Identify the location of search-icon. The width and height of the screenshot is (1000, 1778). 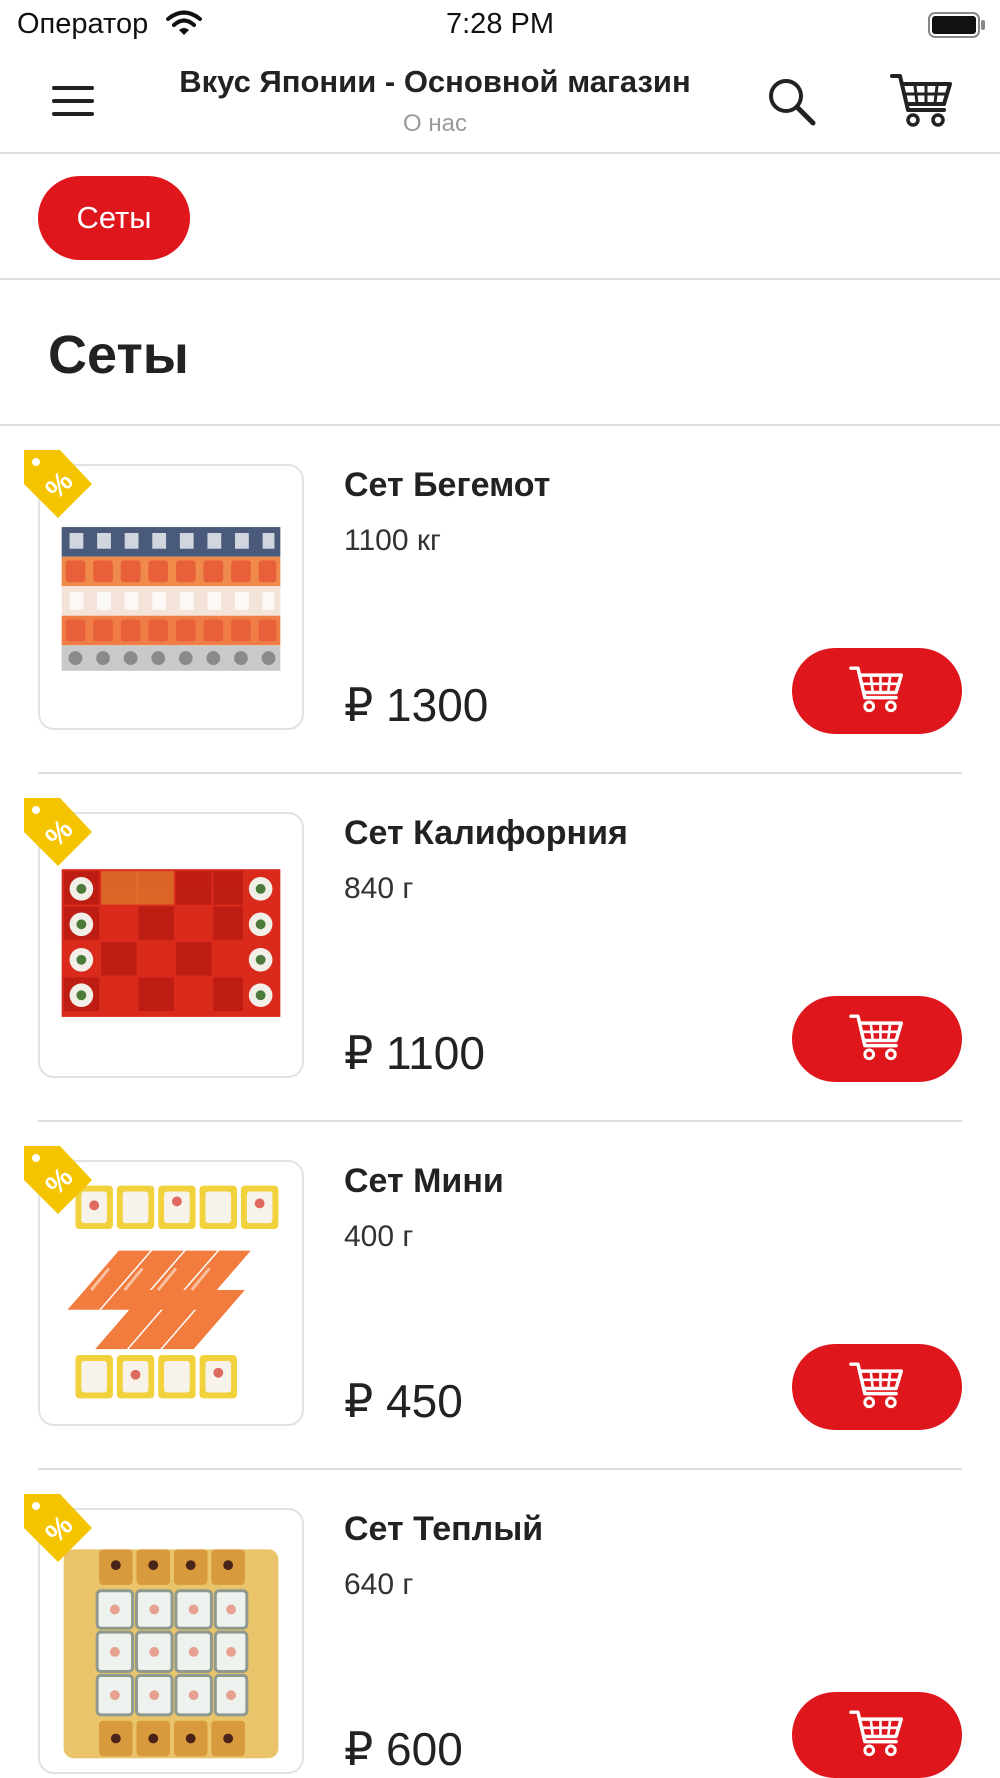
(792, 102).